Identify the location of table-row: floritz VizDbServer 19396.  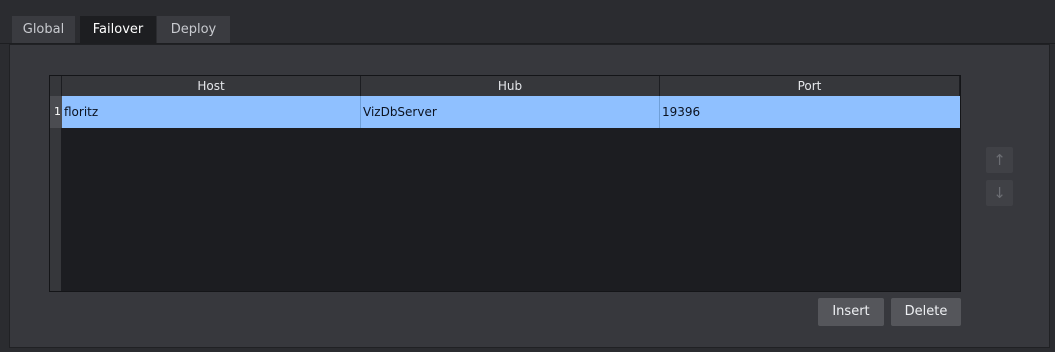
(511, 112).